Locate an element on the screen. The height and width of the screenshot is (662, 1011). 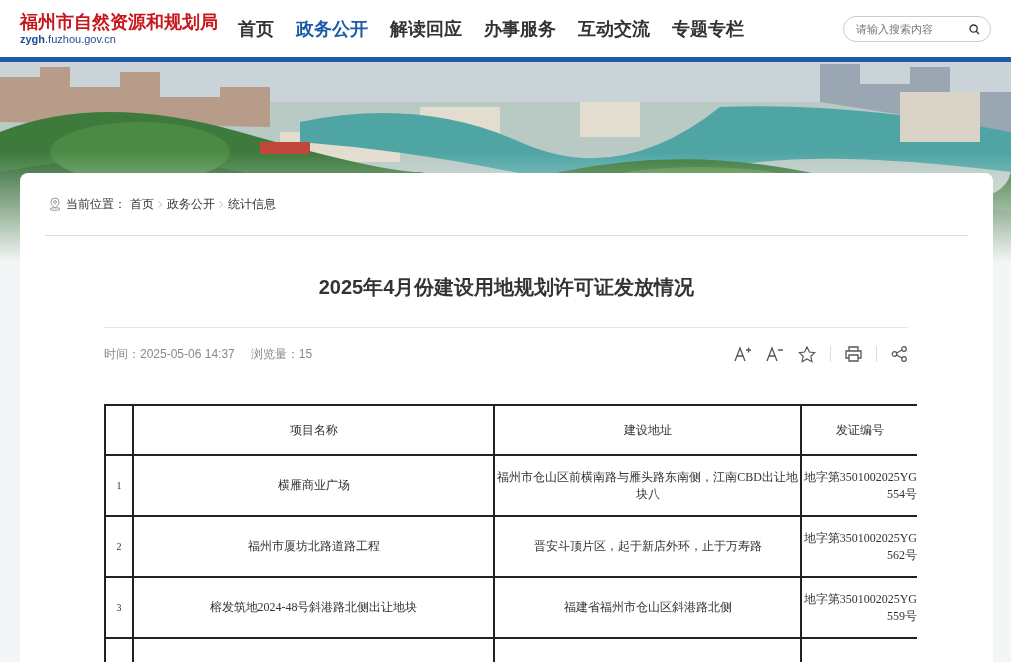
nav-link: 首页 is located at coordinates (256, 28).